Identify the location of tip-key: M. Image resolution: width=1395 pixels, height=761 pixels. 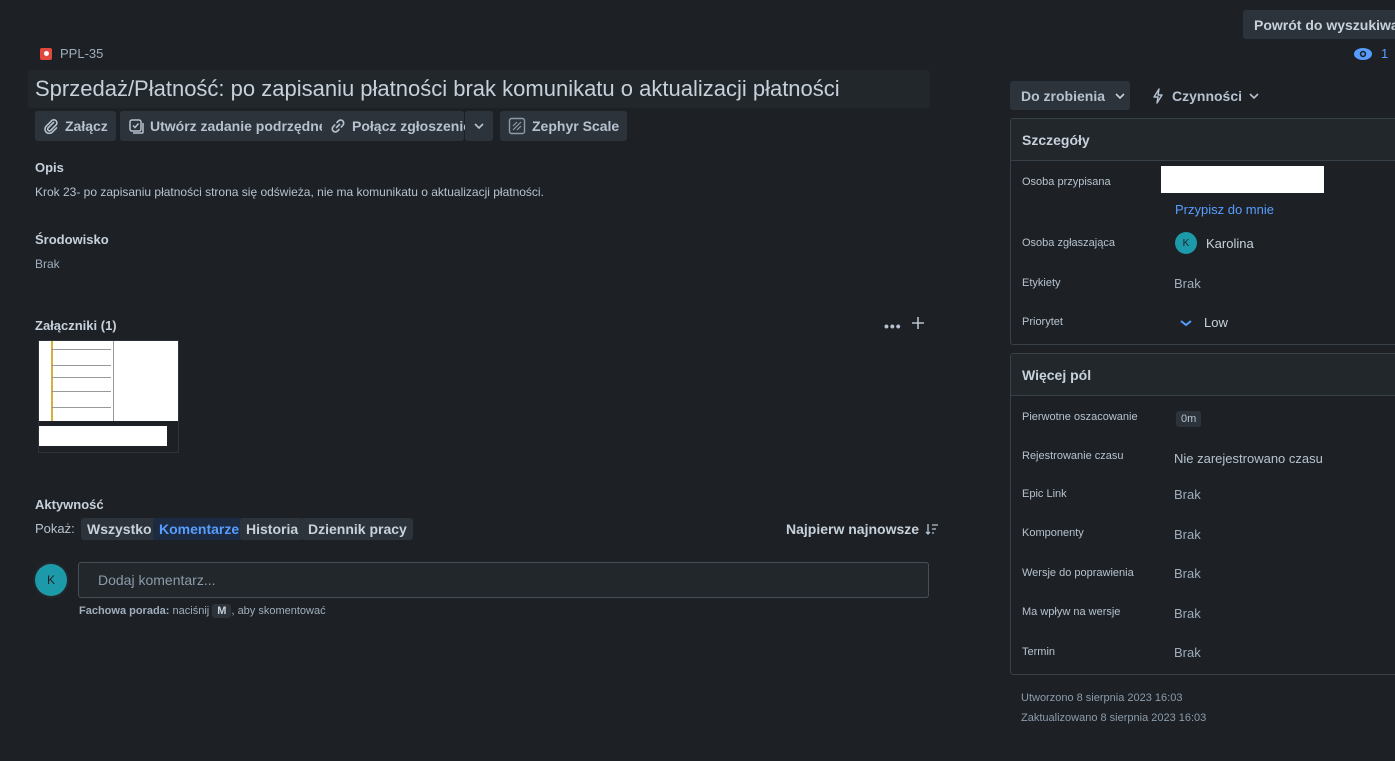
(222, 611).